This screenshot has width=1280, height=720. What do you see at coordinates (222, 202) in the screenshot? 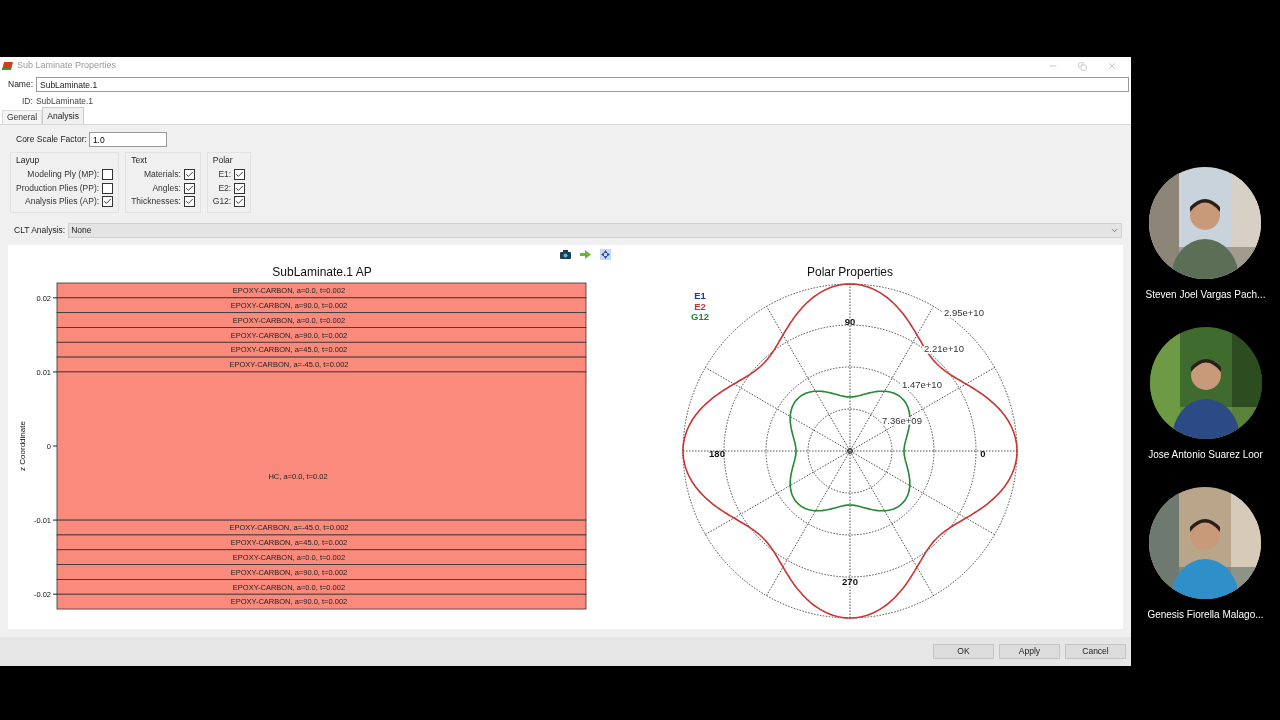
I see `option-label: G12:` at bounding box center [222, 202].